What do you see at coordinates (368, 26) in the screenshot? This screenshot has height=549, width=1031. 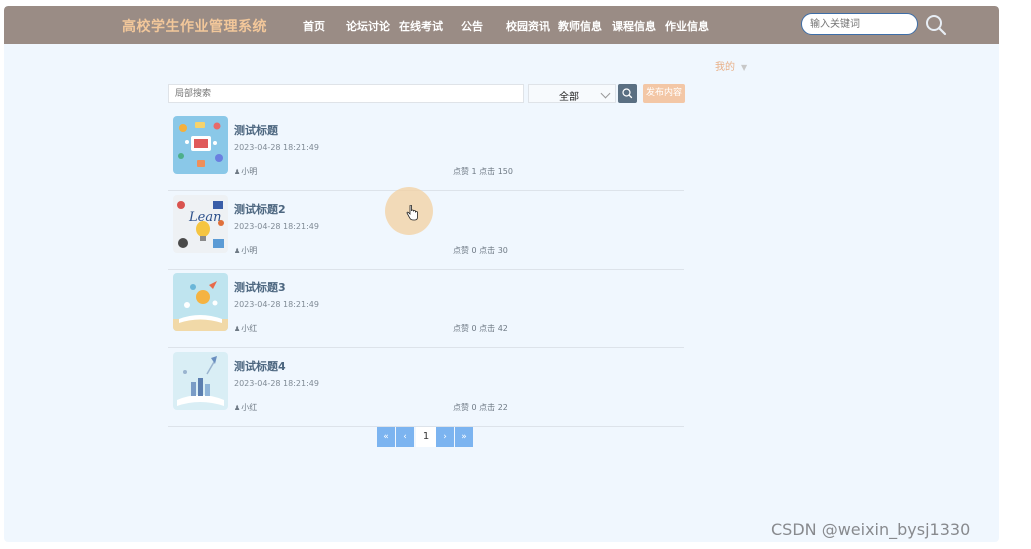 I see `nav-item-forum: 论坛讨论` at bounding box center [368, 26].